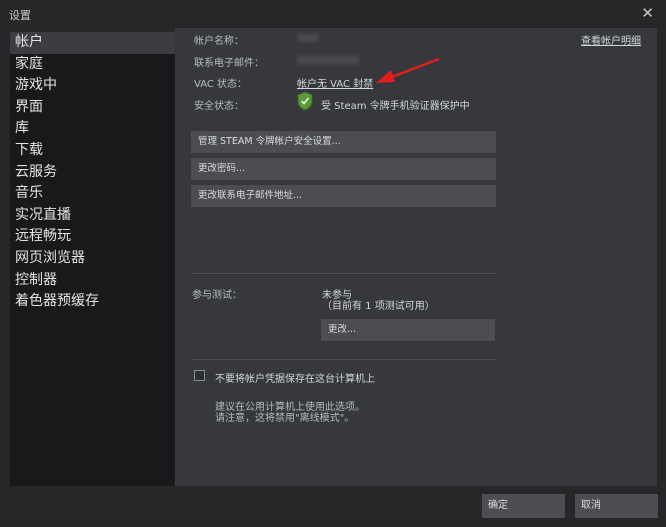  I want to click on offline-mode-hint: 请注意，这将禁用"离线模式"。, so click(285, 418).